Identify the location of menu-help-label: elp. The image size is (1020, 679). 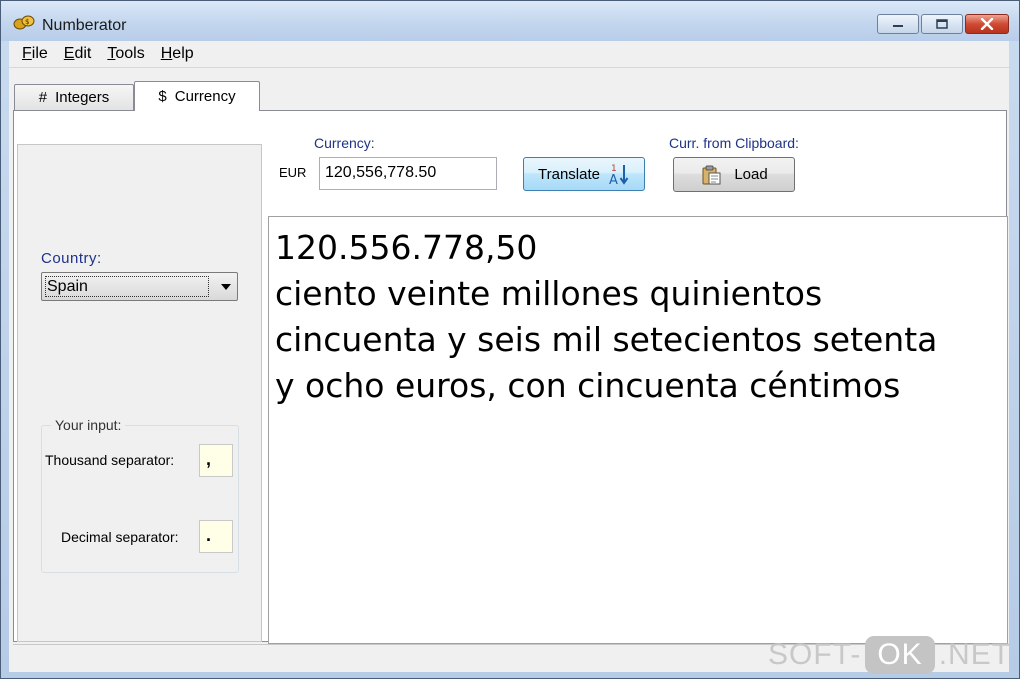
(183, 53).